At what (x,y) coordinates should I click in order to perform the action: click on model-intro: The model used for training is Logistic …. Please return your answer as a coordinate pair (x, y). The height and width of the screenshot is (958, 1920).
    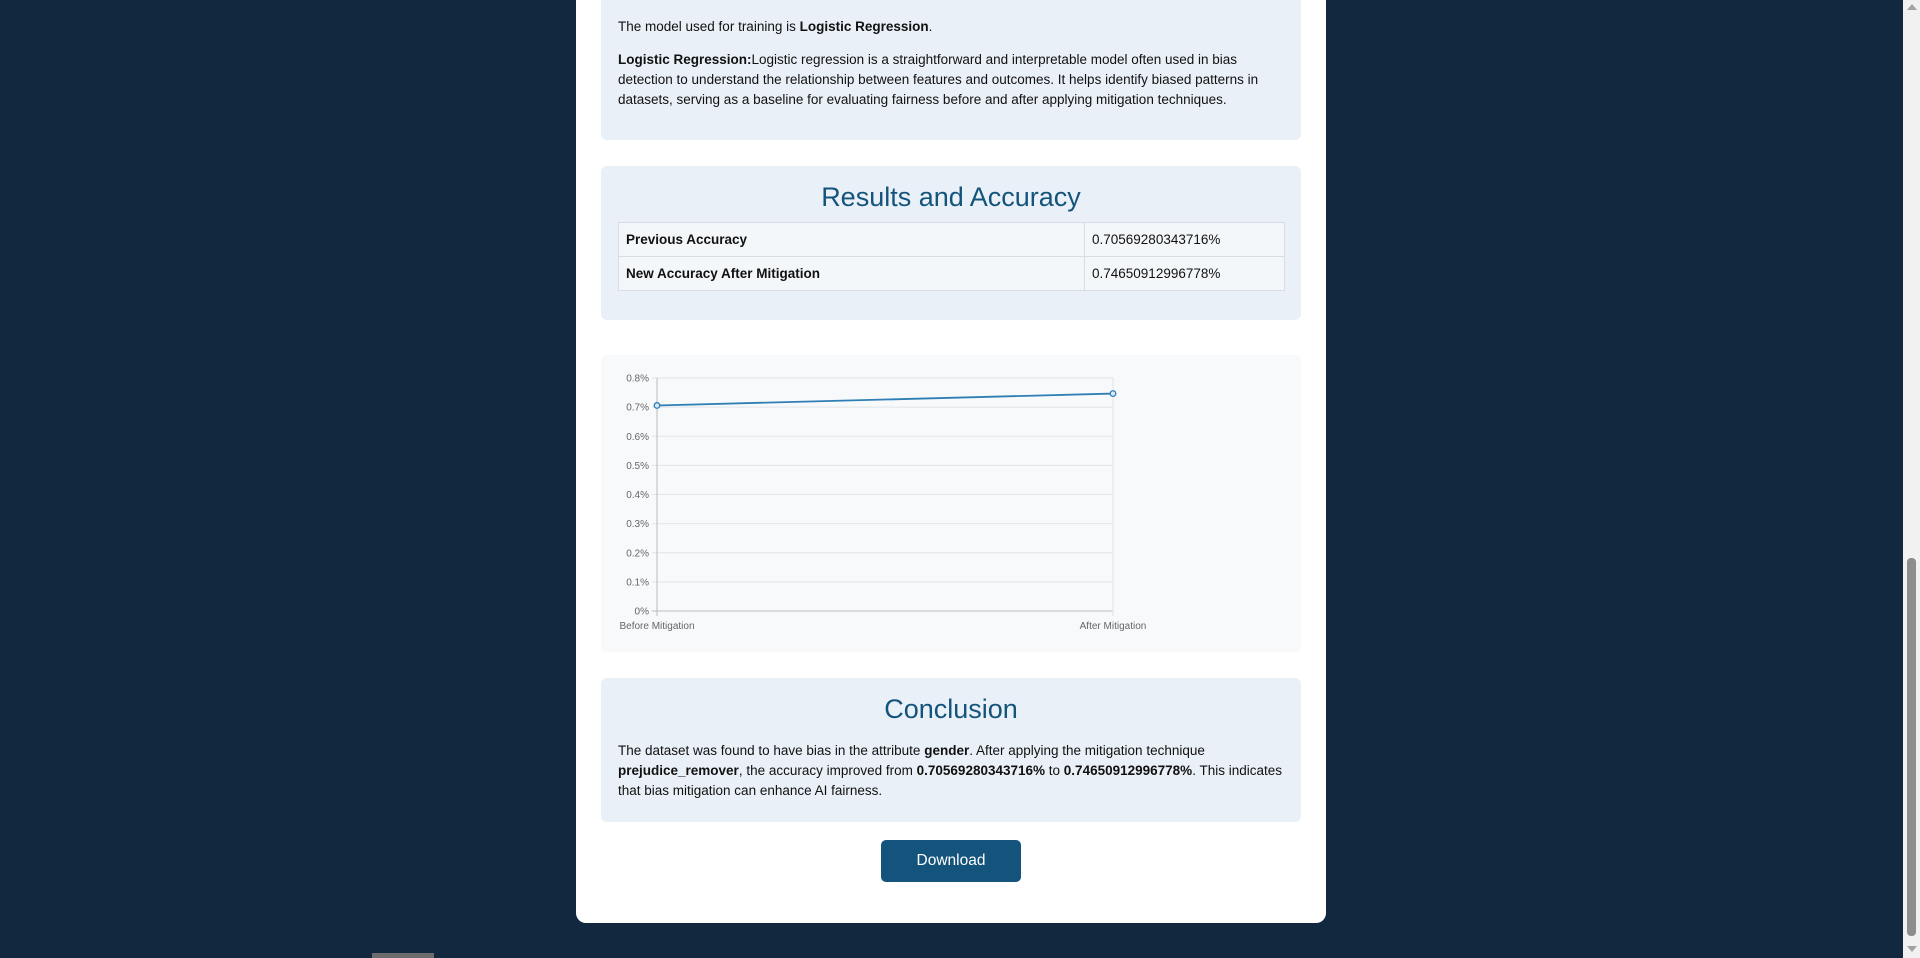
    Looking at the image, I should click on (775, 26).